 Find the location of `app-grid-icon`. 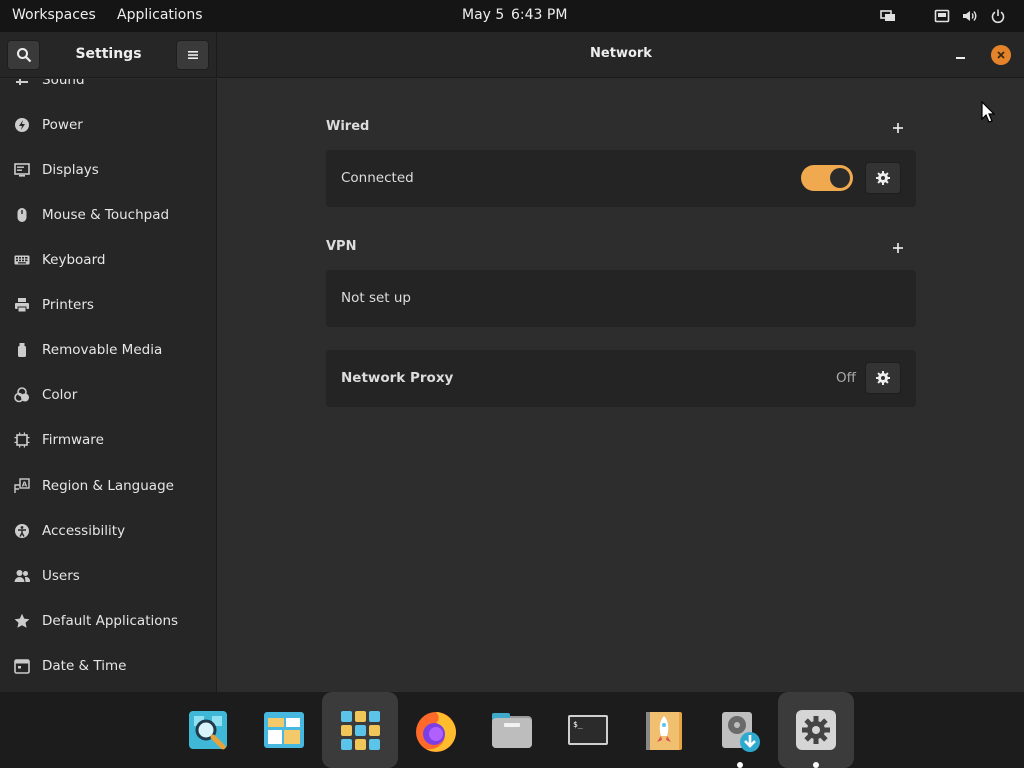

app-grid-icon is located at coordinates (360, 730).